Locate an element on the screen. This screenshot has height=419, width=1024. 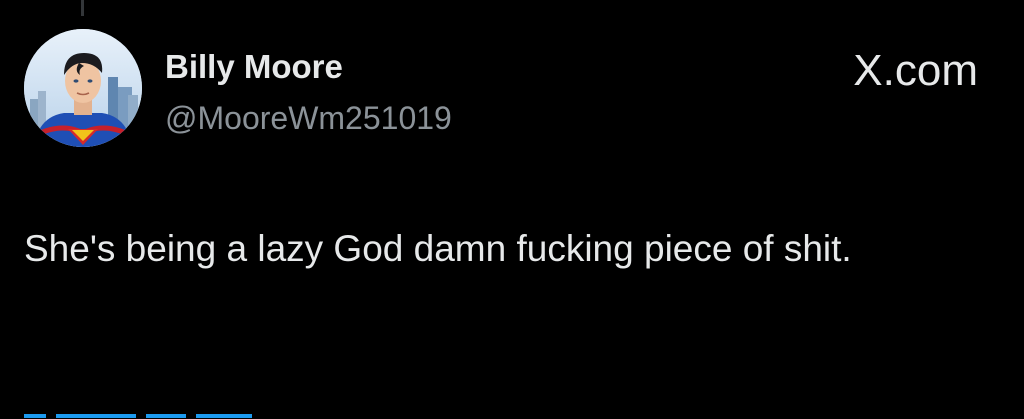
brand-watermark: X.com is located at coordinates (915, 70).